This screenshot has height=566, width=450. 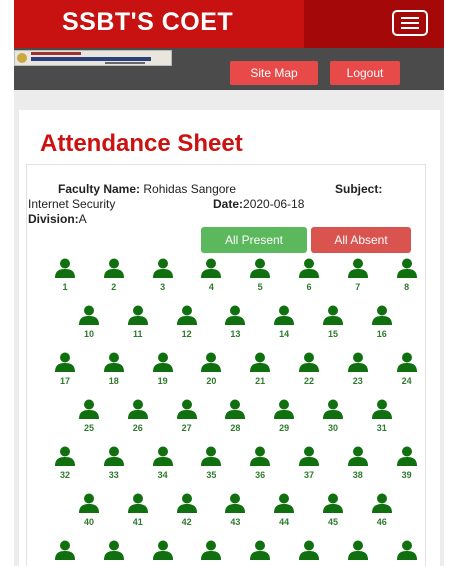 What do you see at coordinates (89, 323) in the screenshot?
I see `student-10: 10` at bounding box center [89, 323].